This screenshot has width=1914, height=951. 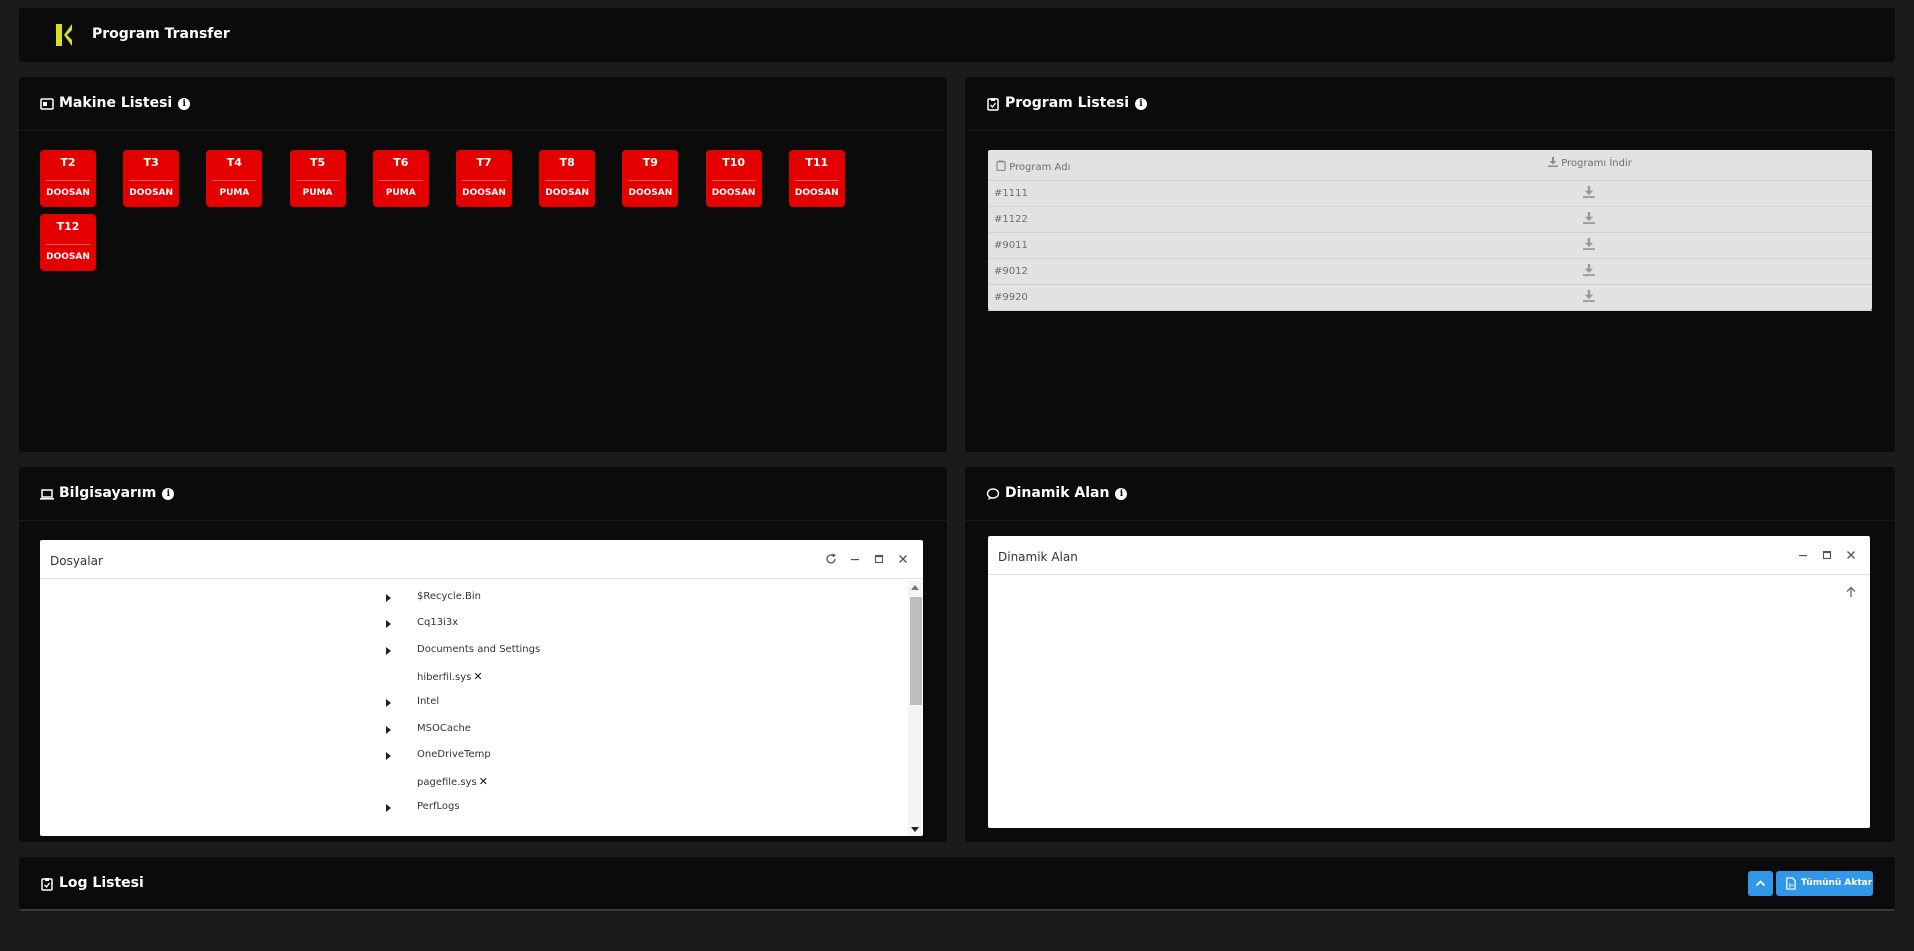 What do you see at coordinates (454, 754) in the screenshot?
I see `folder-item: OneDriveTemp` at bounding box center [454, 754].